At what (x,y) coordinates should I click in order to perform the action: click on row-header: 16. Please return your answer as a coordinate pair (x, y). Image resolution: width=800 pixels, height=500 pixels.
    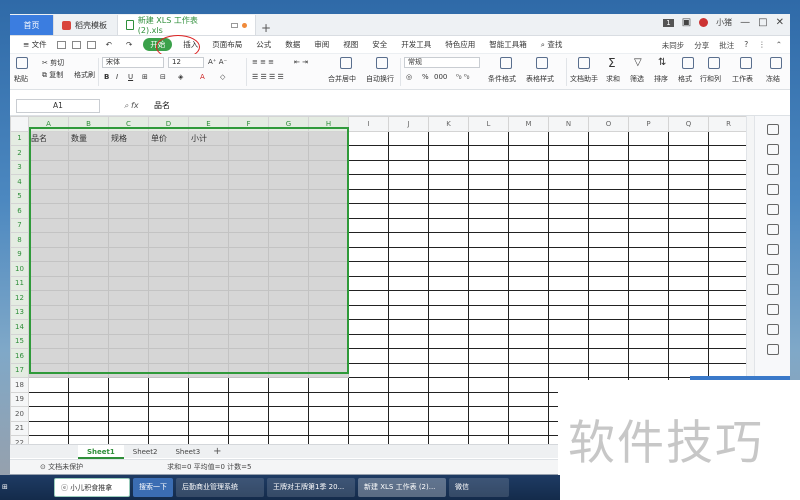
    Looking at the image, I should click on (19, 356).